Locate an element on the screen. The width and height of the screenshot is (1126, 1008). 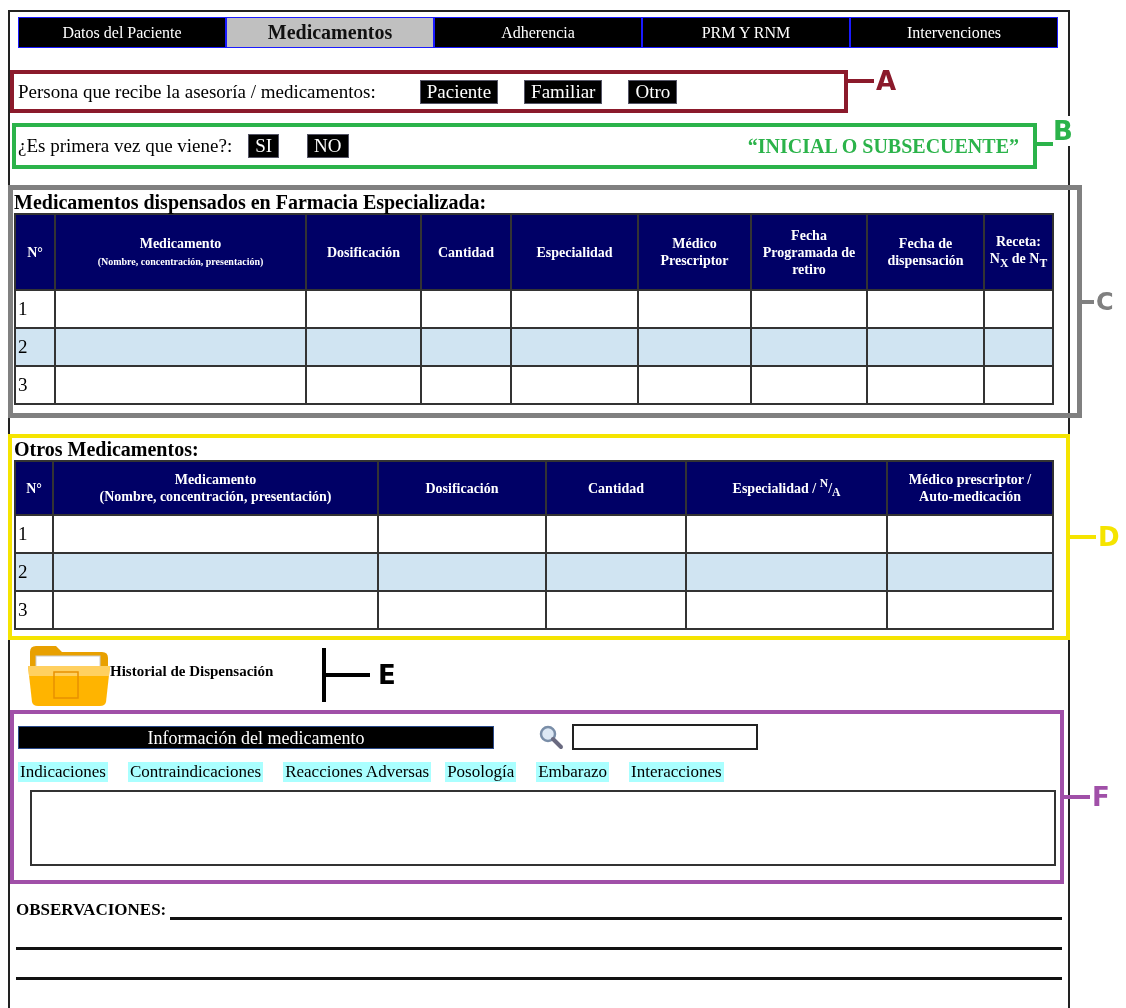
tab: Intervenciones is located at coordinates (954, 32).